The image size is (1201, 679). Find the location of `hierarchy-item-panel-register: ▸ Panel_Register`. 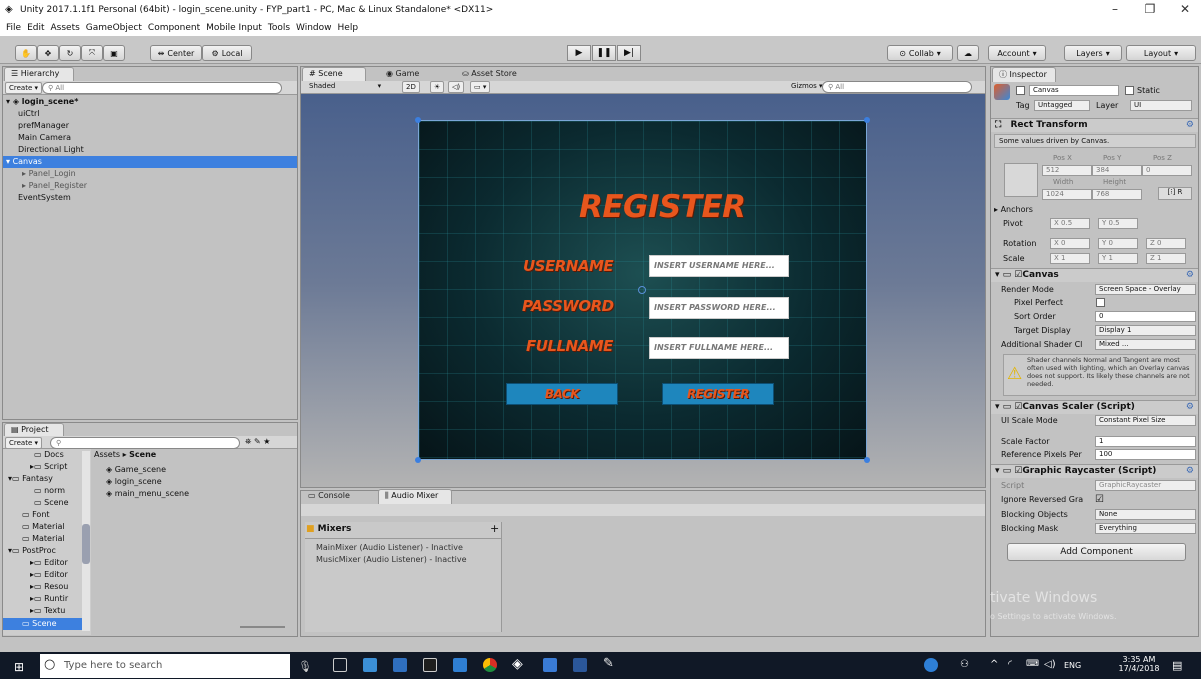

hierarchy-item-panel-register: ▸ Panel_Register is located at coordinates (54, 185).